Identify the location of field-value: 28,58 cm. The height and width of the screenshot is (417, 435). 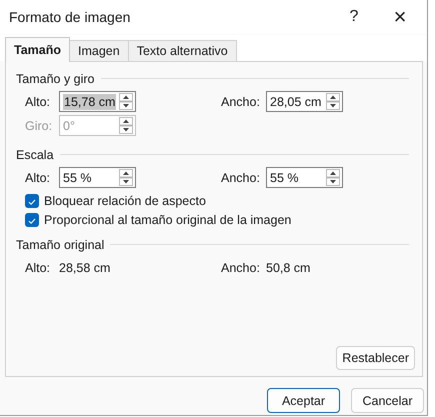
(85, 267).